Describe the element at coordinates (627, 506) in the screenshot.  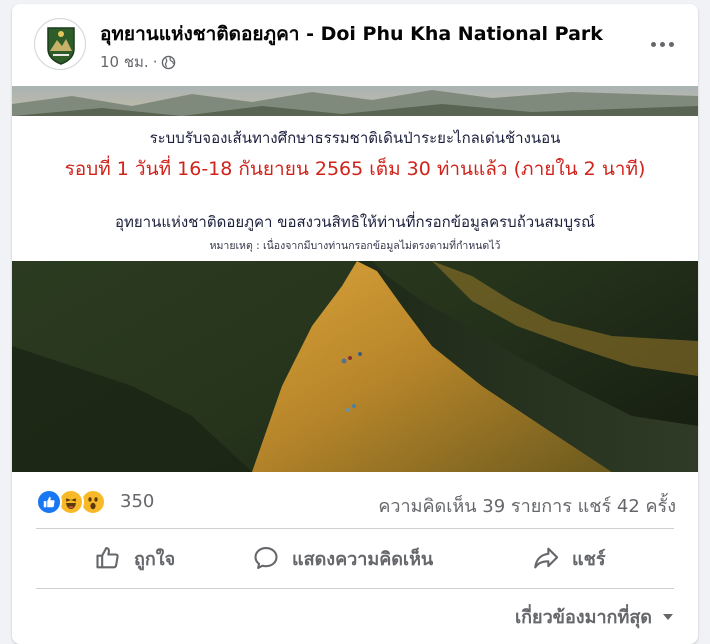
I see `share-count-link: แชร์ 42 ครั้ง` at that location.